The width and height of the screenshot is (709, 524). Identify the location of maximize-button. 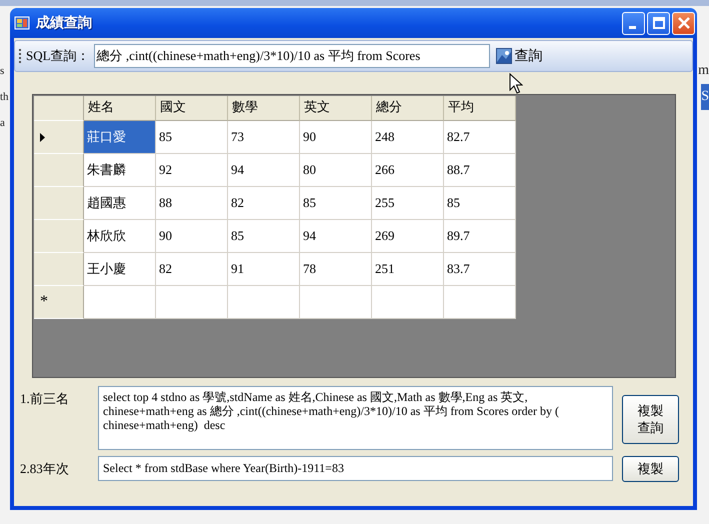
(658, 23).